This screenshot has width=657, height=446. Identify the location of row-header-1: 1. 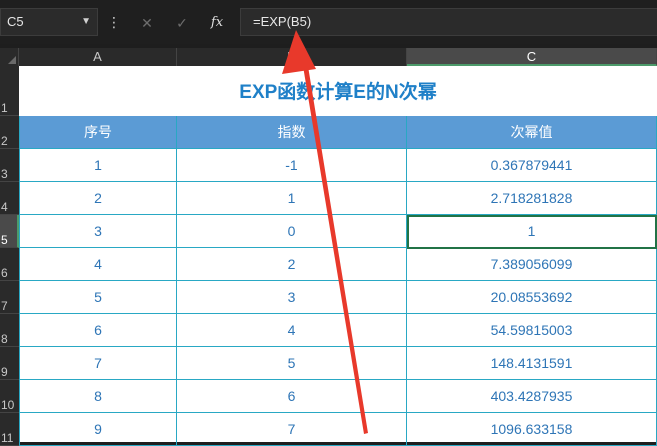
(9, 91).